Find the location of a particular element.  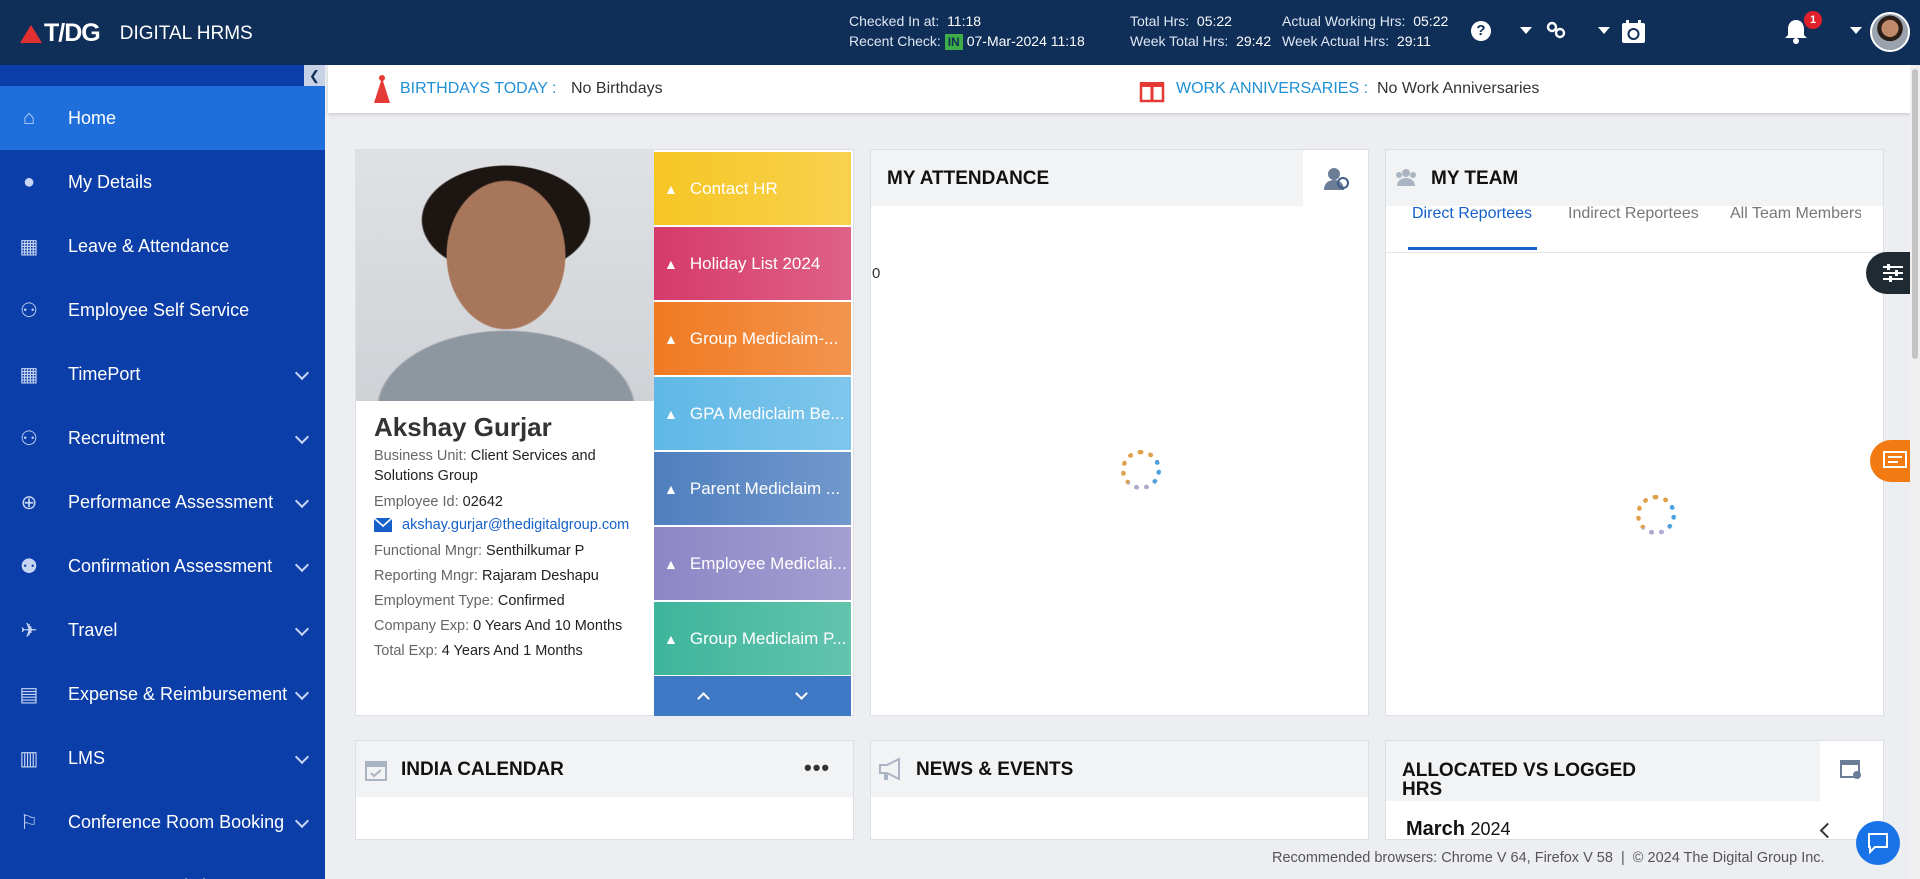

tab-indirect-reportees: Indirect Reportees is located at coordinates (1634, 214).